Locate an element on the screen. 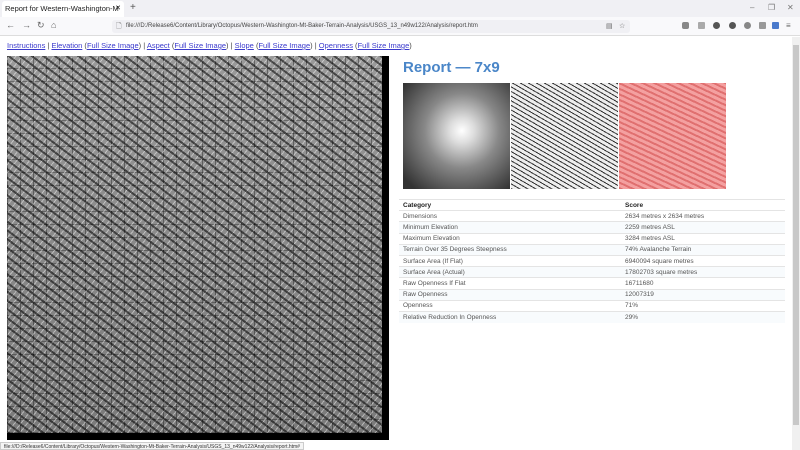 This screenshot has height=450, width=800. score-cell: 6940094 square metres is located at coordinates (703, 260).